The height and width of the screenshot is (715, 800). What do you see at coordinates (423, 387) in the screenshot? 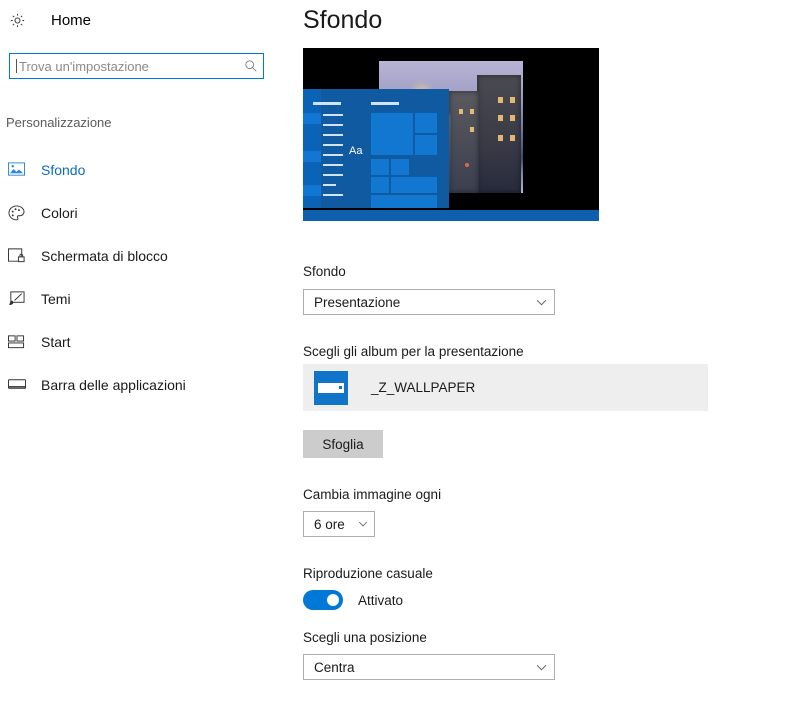
I see `album-name: _Z_WALLPAPER` at bounding box center [423, 387].